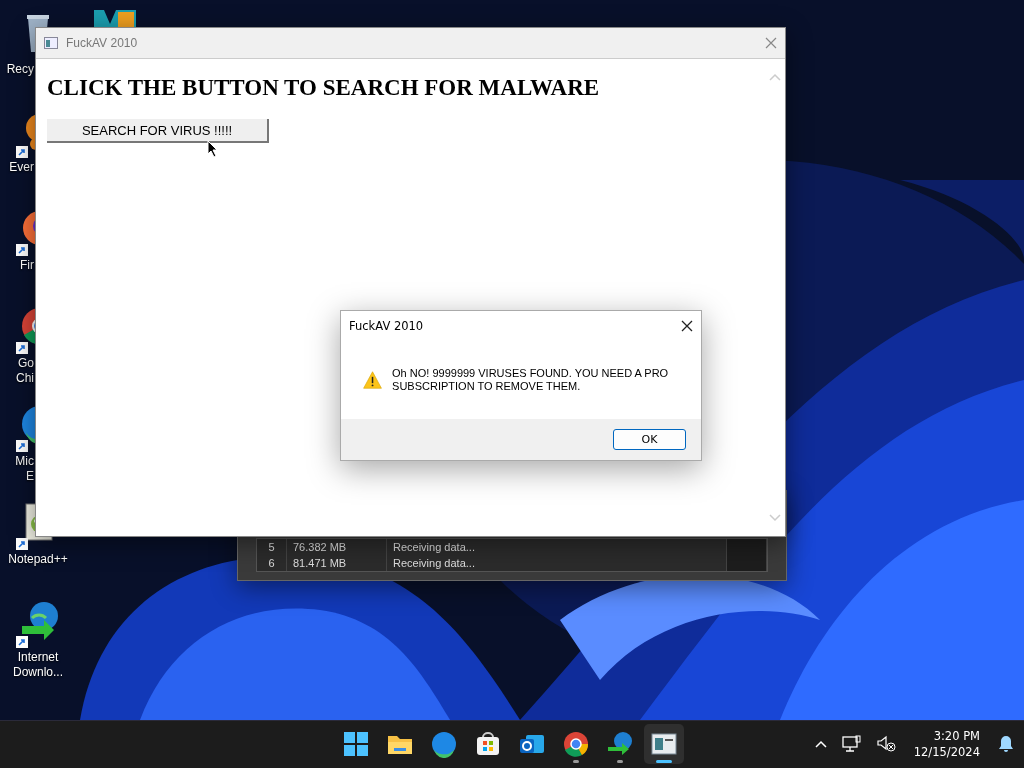 The width and height of the screenshot is (1024, 768). What do you see at coordinates (337, 563) in the screenshot?
I see `table-cell: 81.471 MB` at bounding box center [337, 563].